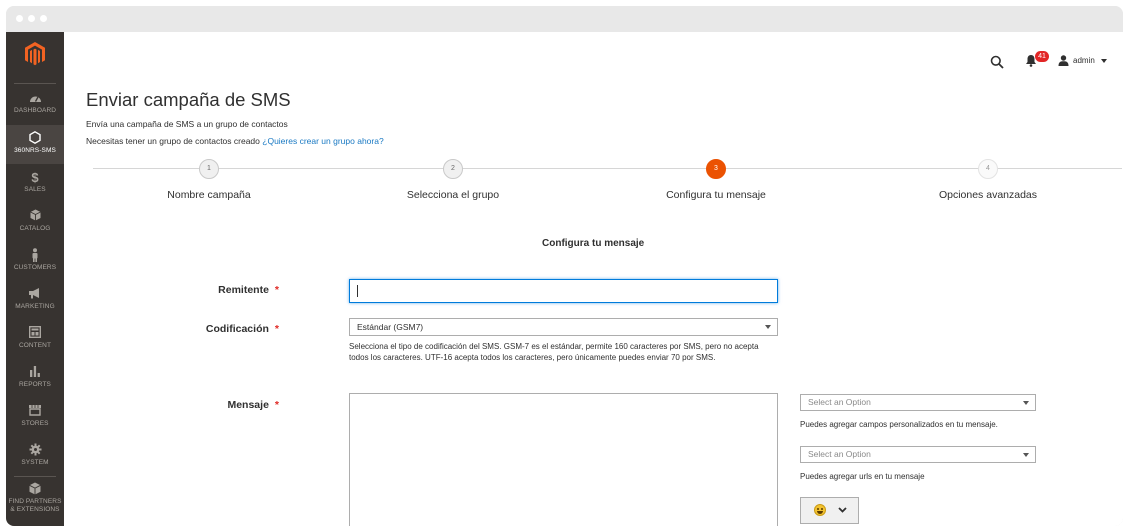  I want to click on magento-logo-icon, so click(35, 54).